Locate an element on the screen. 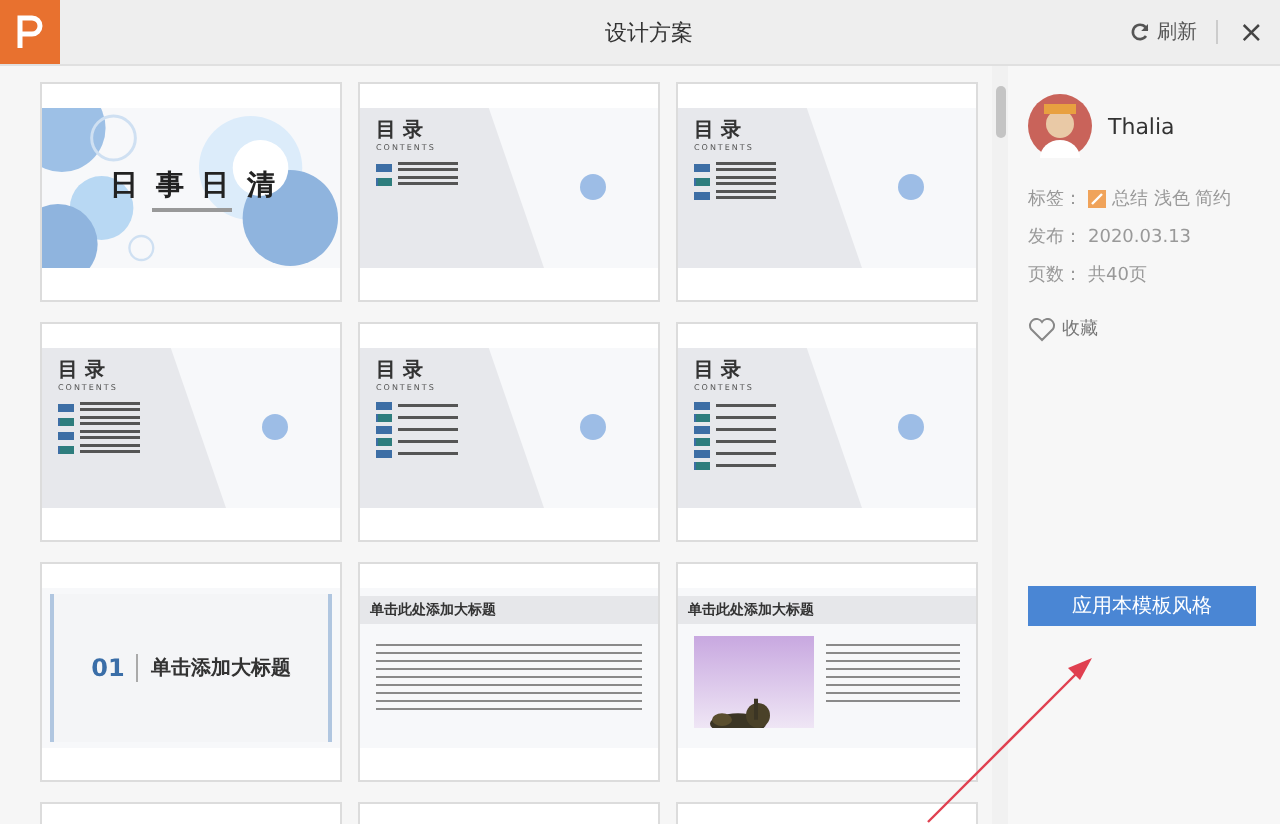 The height and width of the screenshot is (824, 1280). slide-title: 单击添加大标题 is located at coordinates (220, 668).